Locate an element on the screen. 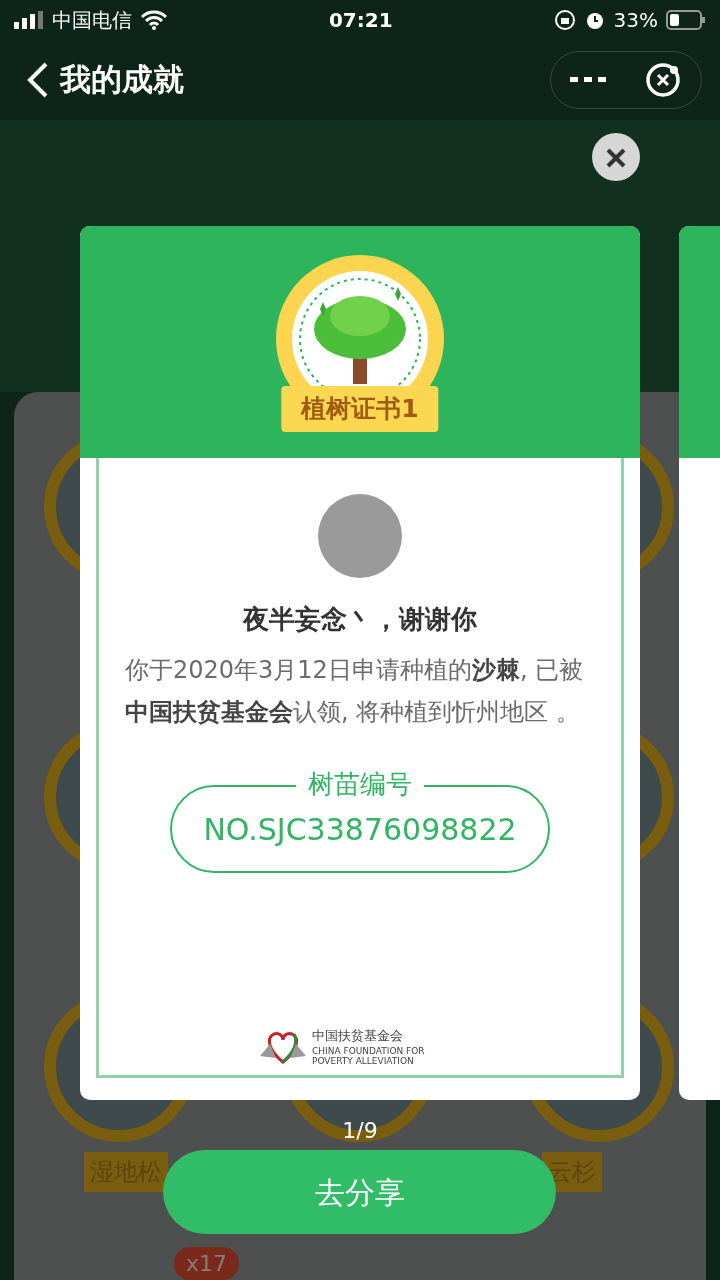 The height and width of the screenshot is (1280, 720). certificate-title: 植树证书1 is located at coordinates (360, 409).